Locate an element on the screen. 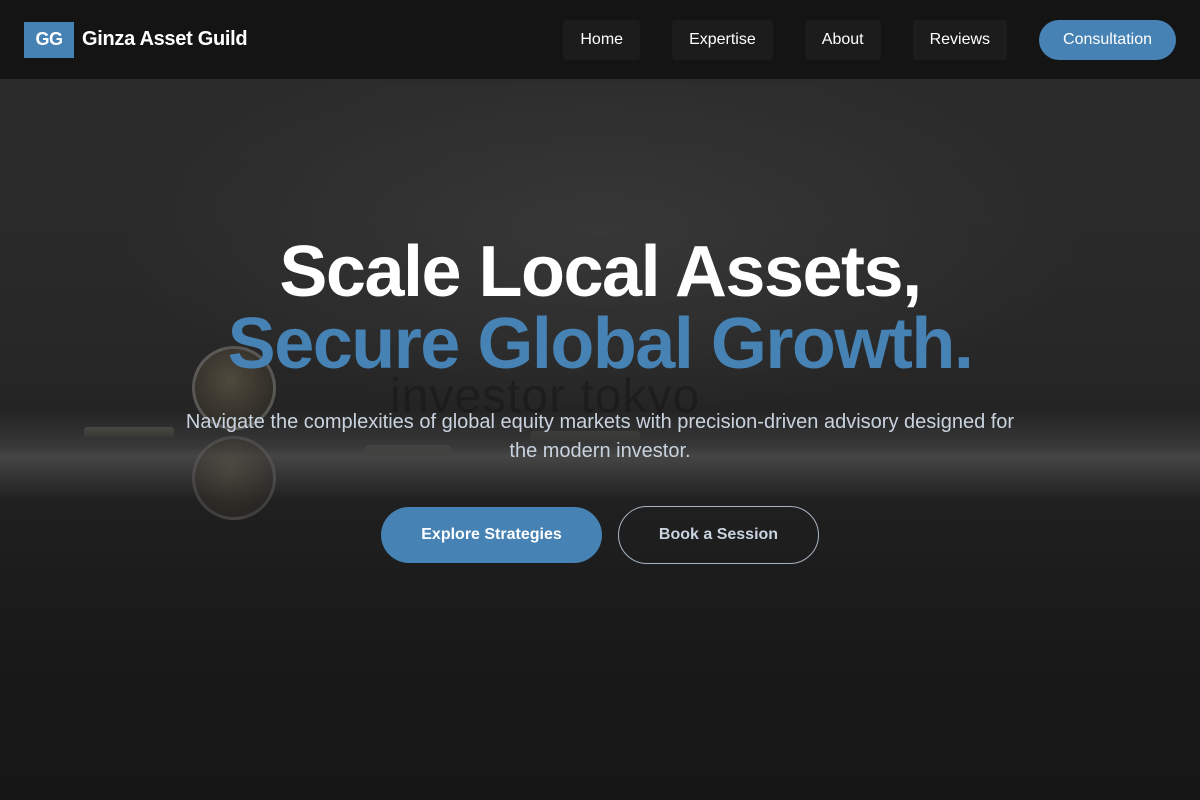 Image resolution: width=1200 pixels, height=800 pixels. hero-buttons: Explore Strategies Book a Session is located at coordinates (600, 535).